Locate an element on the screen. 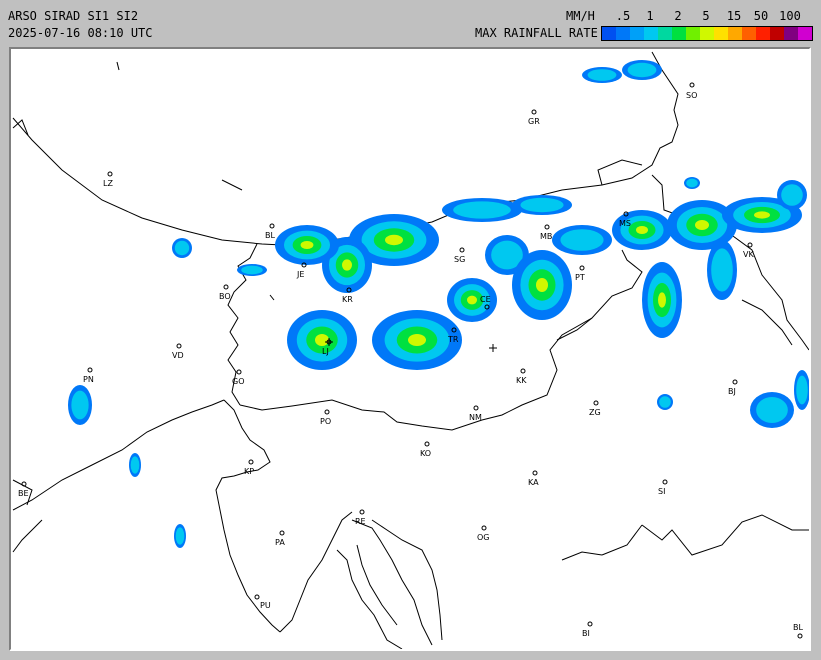  city-label: NM is located at coordinates (475, 417).